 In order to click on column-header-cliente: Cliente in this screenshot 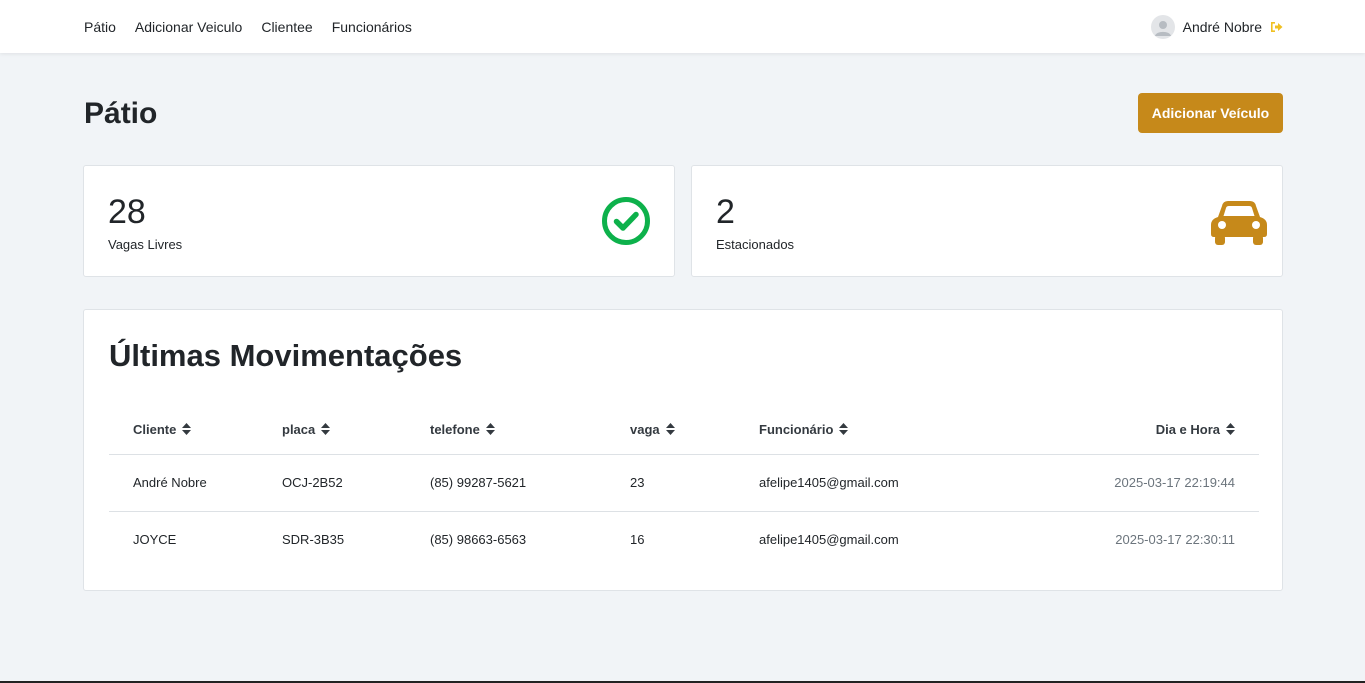, I will do `click(195, 431)`.